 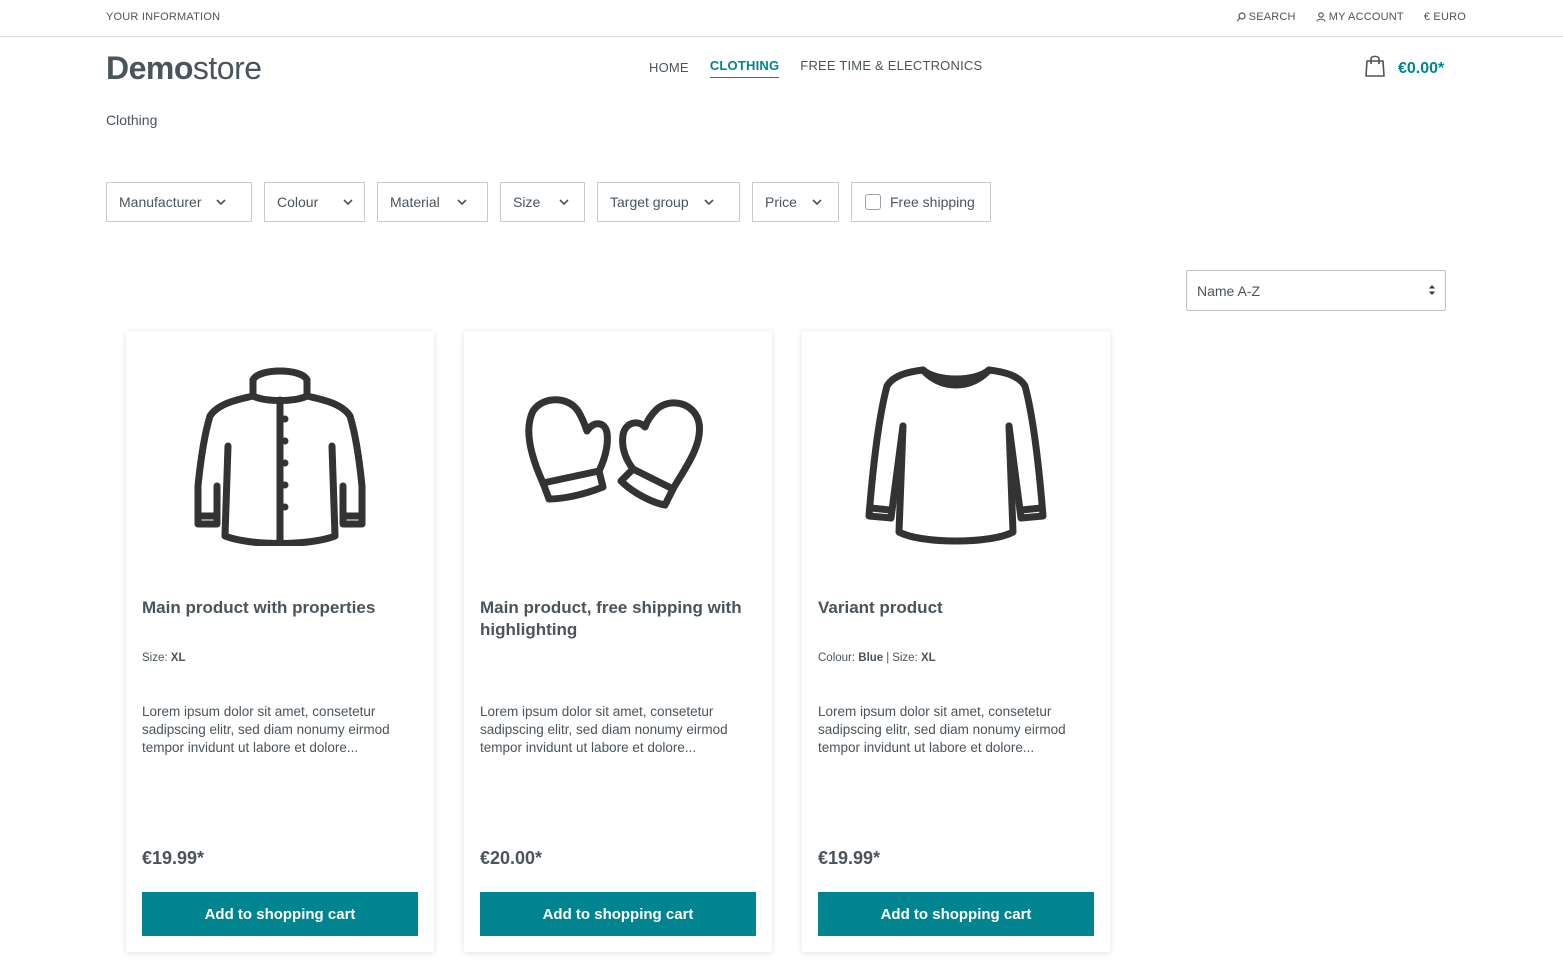 I want to click on user-icon, so click(x=1321, y=17).